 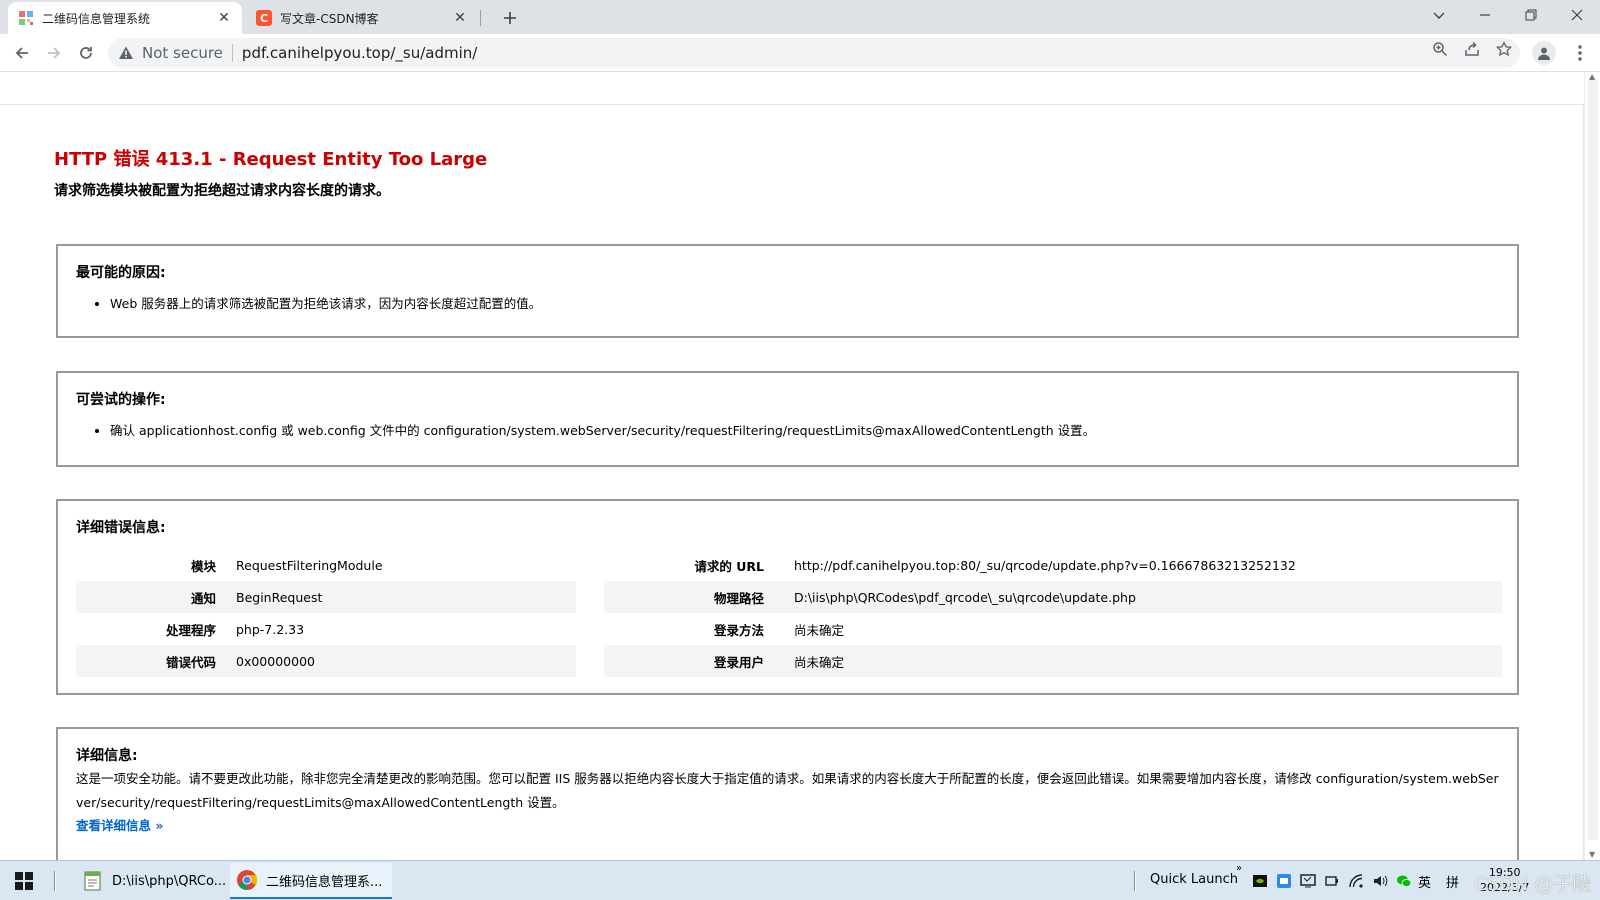 I want to click on detail-label: 登录用户, so click(x=738, y=662).